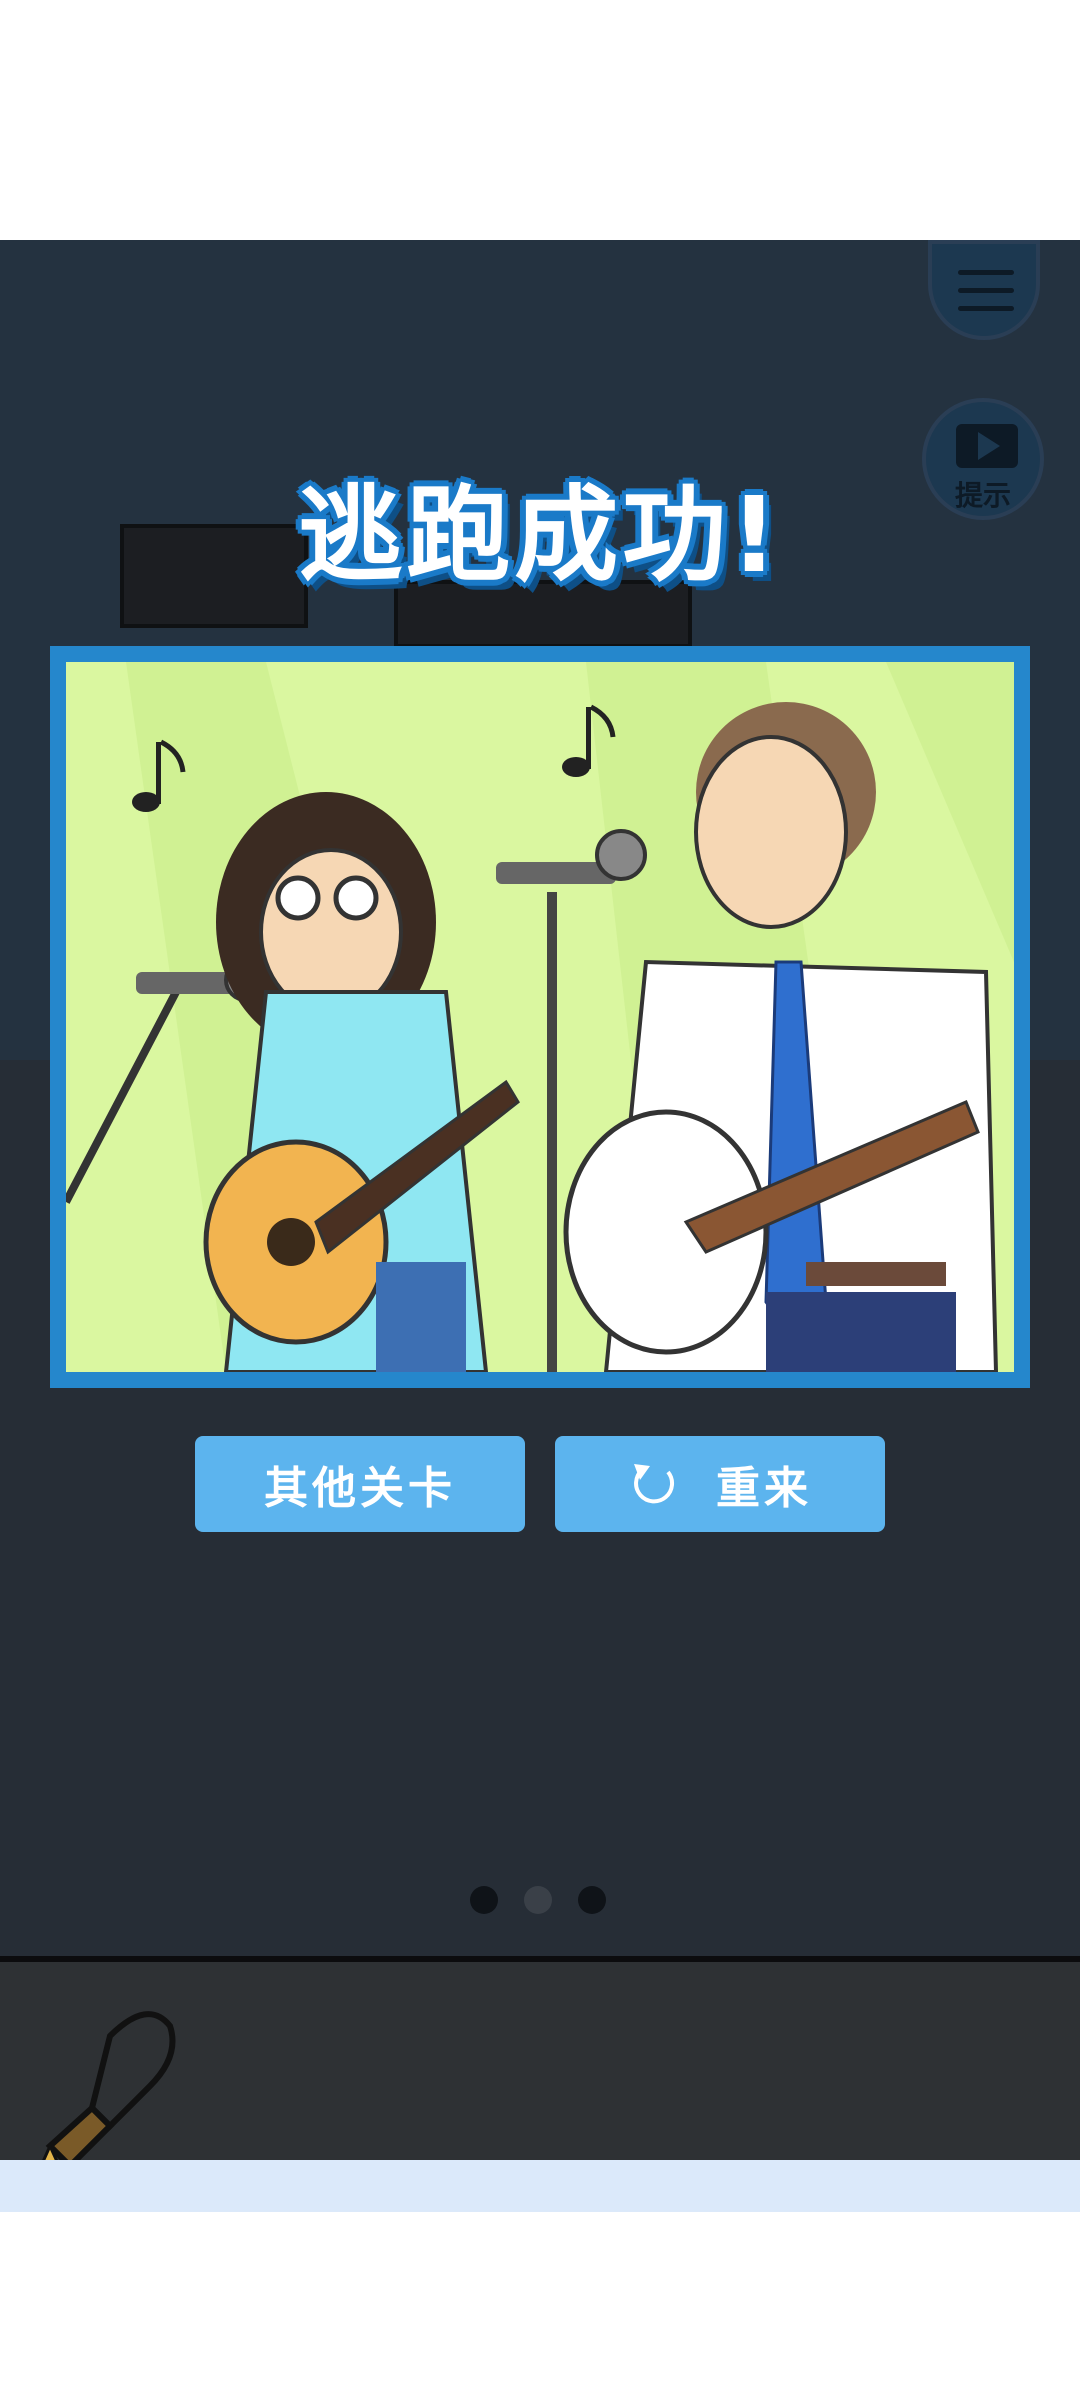  I want to click on top-blank-area, so click(540, 120).